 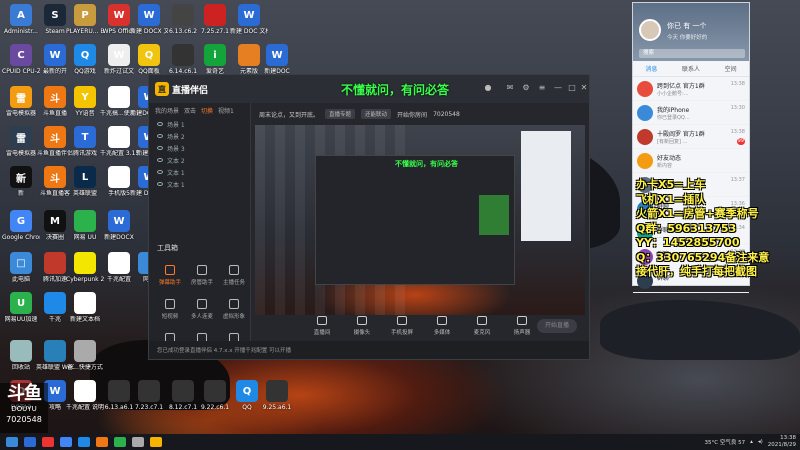 I want to click on control-button: 多媒体, so click(x=442, y=326).